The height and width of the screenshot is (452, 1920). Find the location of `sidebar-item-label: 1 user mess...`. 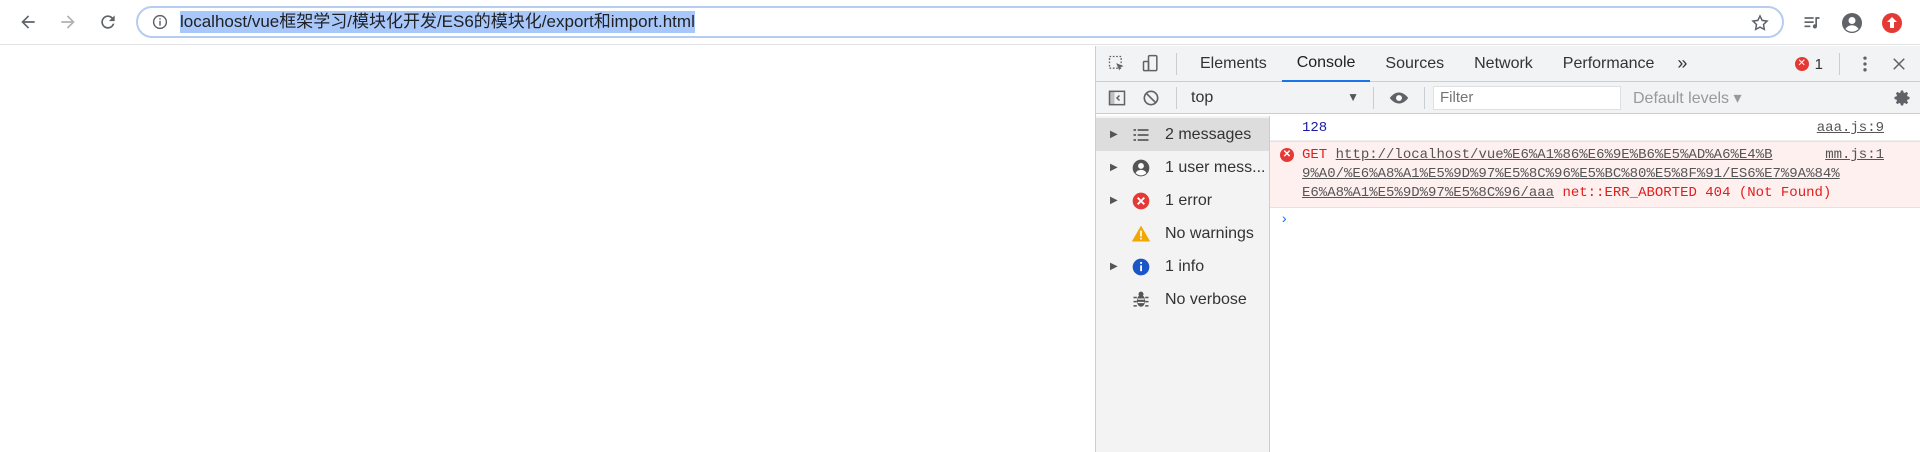

sidebar-item-label: 1 user mess... is located at coordinates (1215, 167).